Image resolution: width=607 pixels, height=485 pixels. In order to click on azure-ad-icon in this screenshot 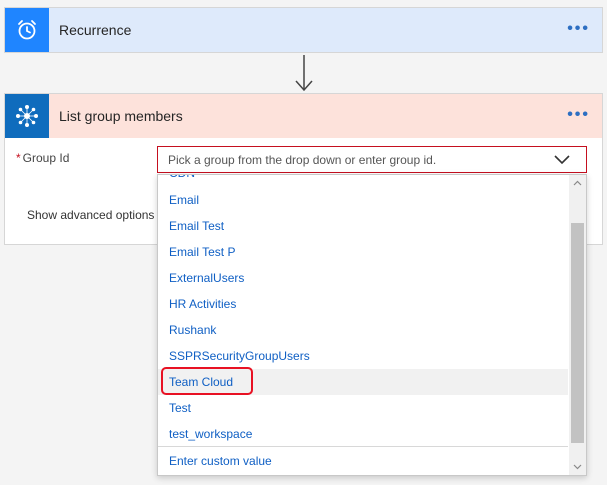, I will do `click(27, 116)`.